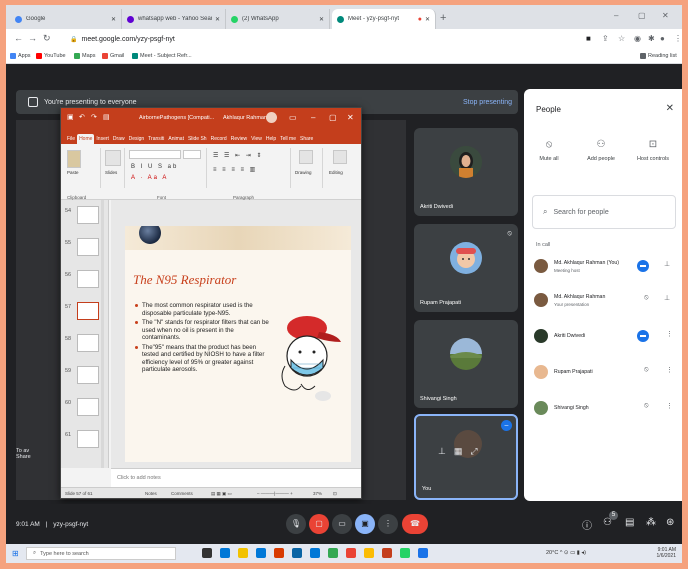  What do you see at coordinates (458, 451) in the screenshot?
I see `frame-icon: ▦` at bounding box center [458, 451].